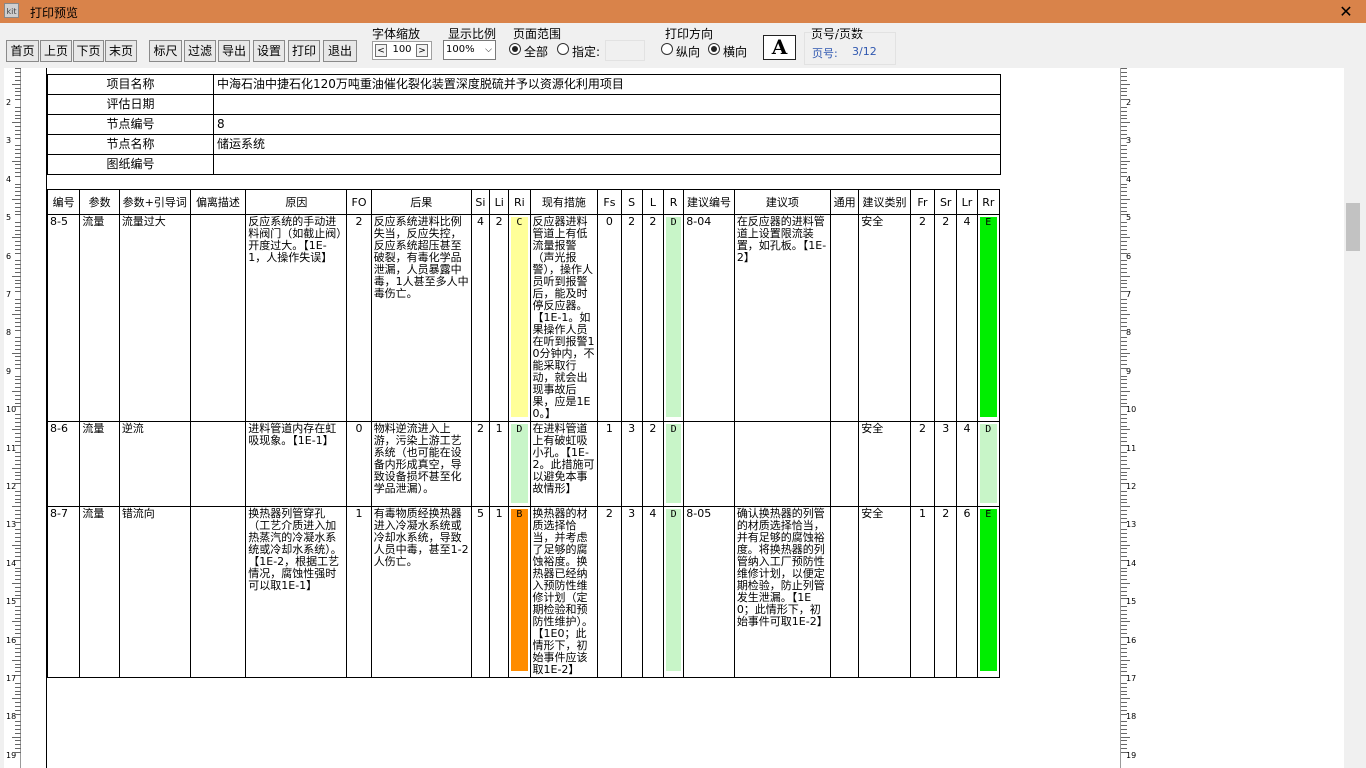 The height and width of the screenshot is (768, 1366). Describe the element at coordinates (709, 464) in the screenshot. I see `cell-sugg-id` at that location.